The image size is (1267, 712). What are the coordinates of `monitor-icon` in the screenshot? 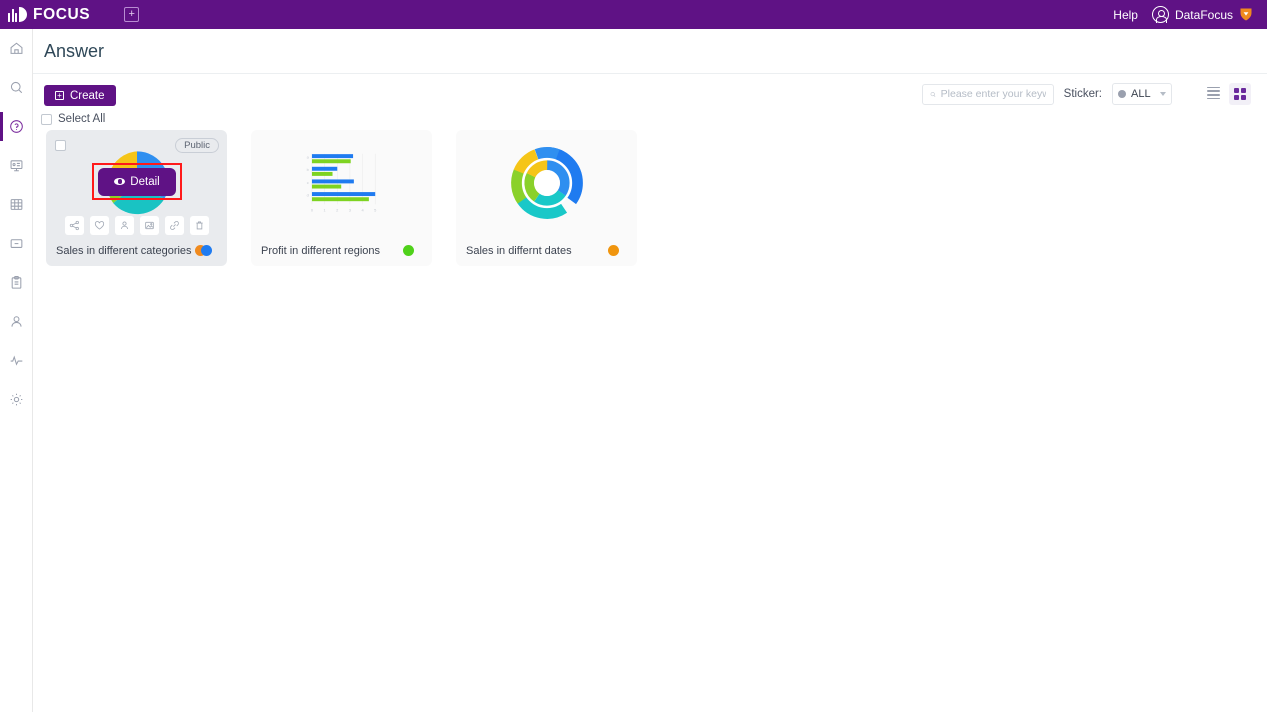 It's located at (16, 166).